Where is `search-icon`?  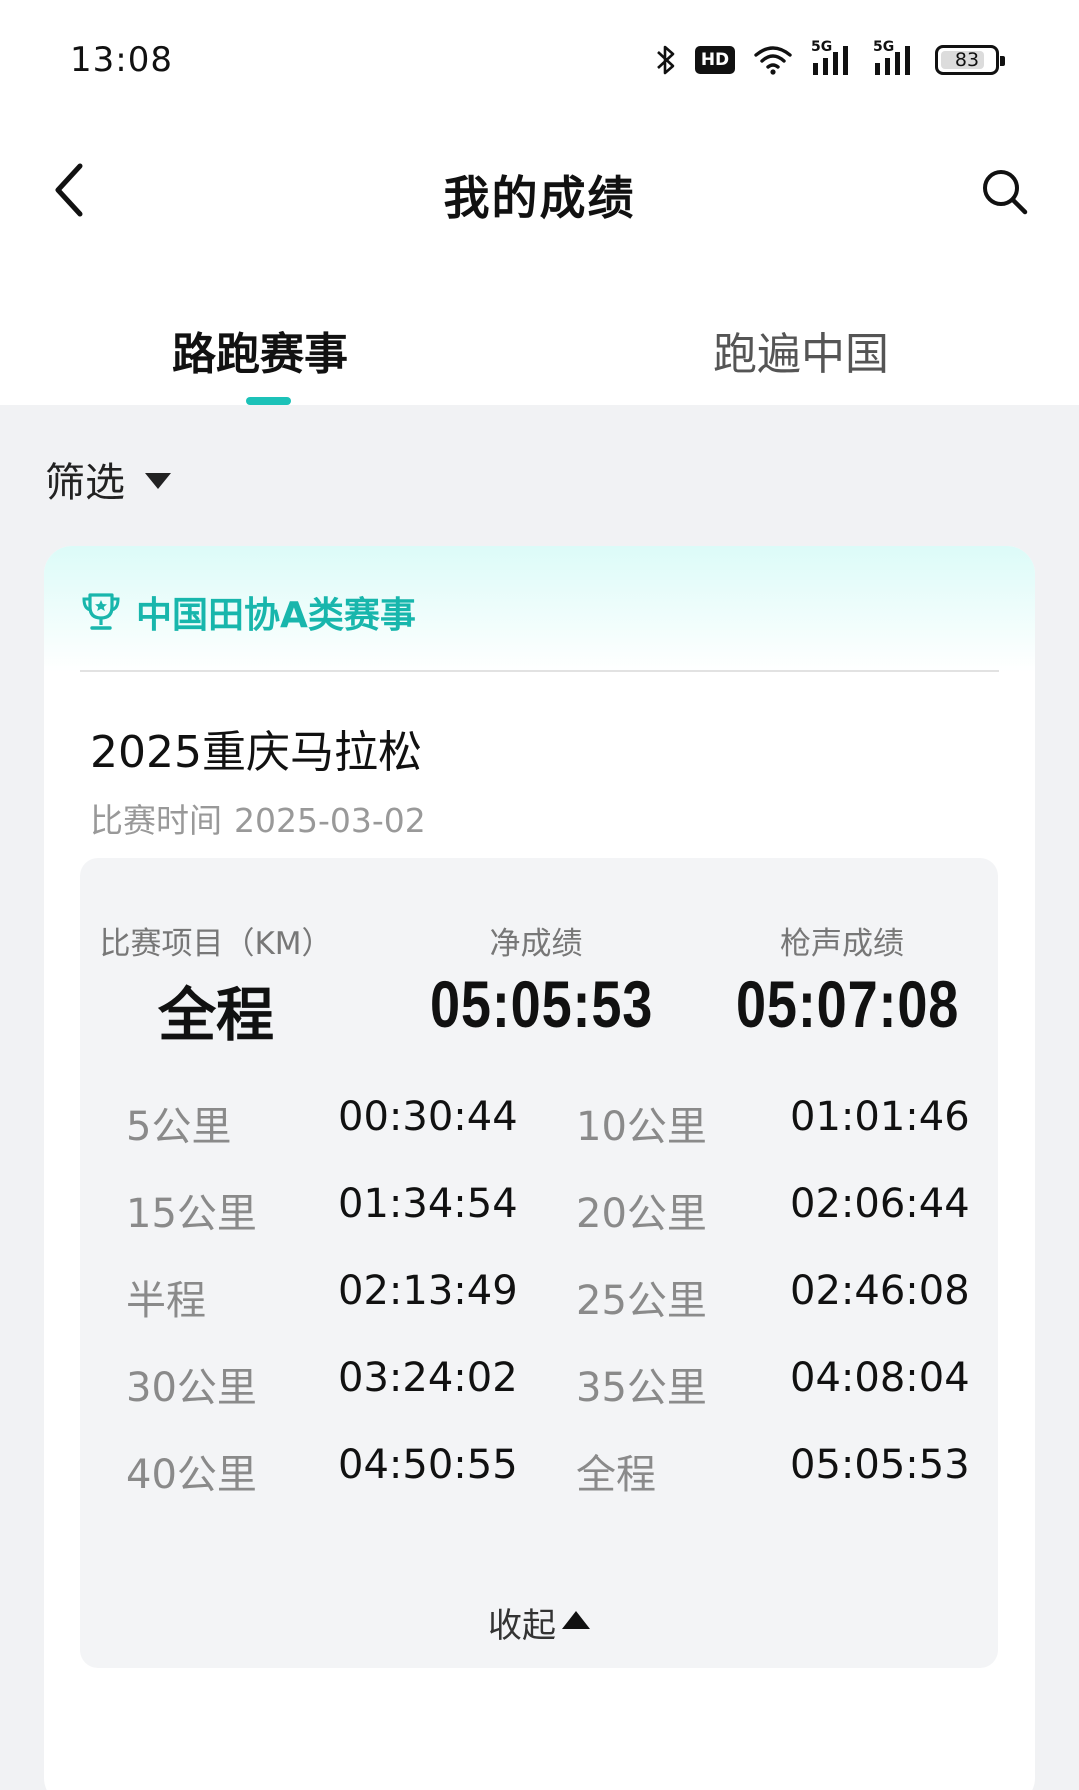 search-icon is located at coordinates (1005, 192).